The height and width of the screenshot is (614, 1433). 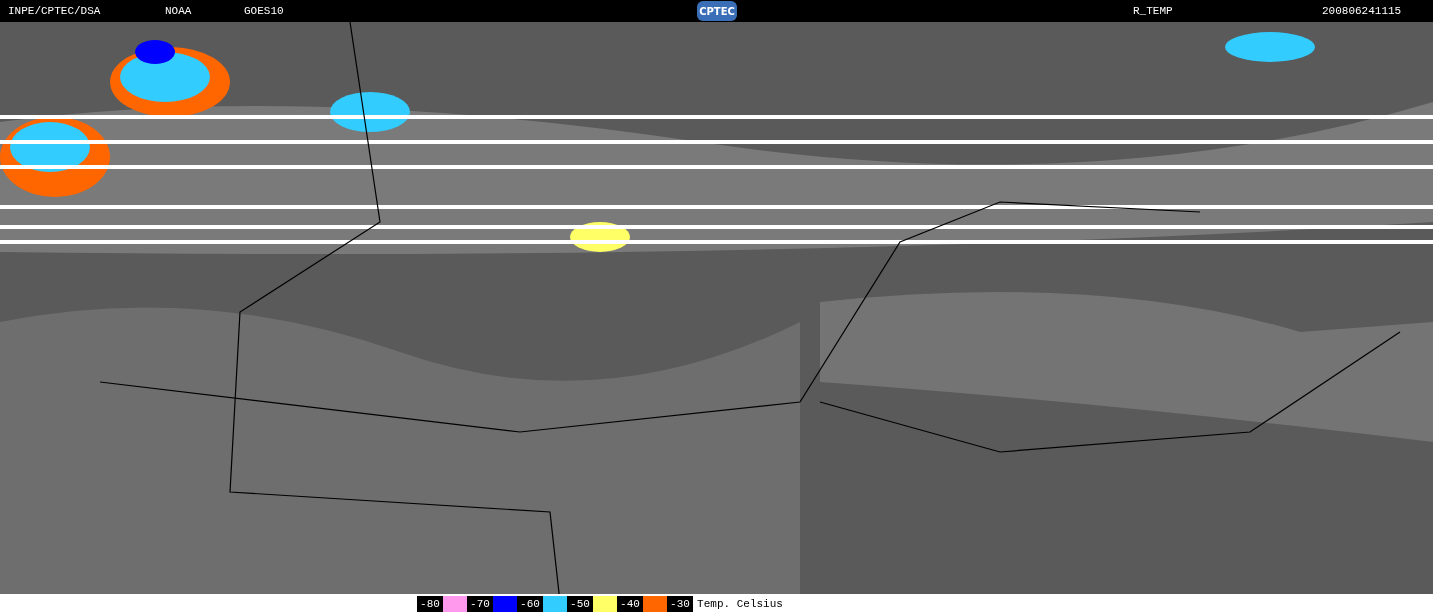 What do you see at coordinates (680, 604) in the screenshot?
I see `legend-value: -30` at bounding box center [680, 604].